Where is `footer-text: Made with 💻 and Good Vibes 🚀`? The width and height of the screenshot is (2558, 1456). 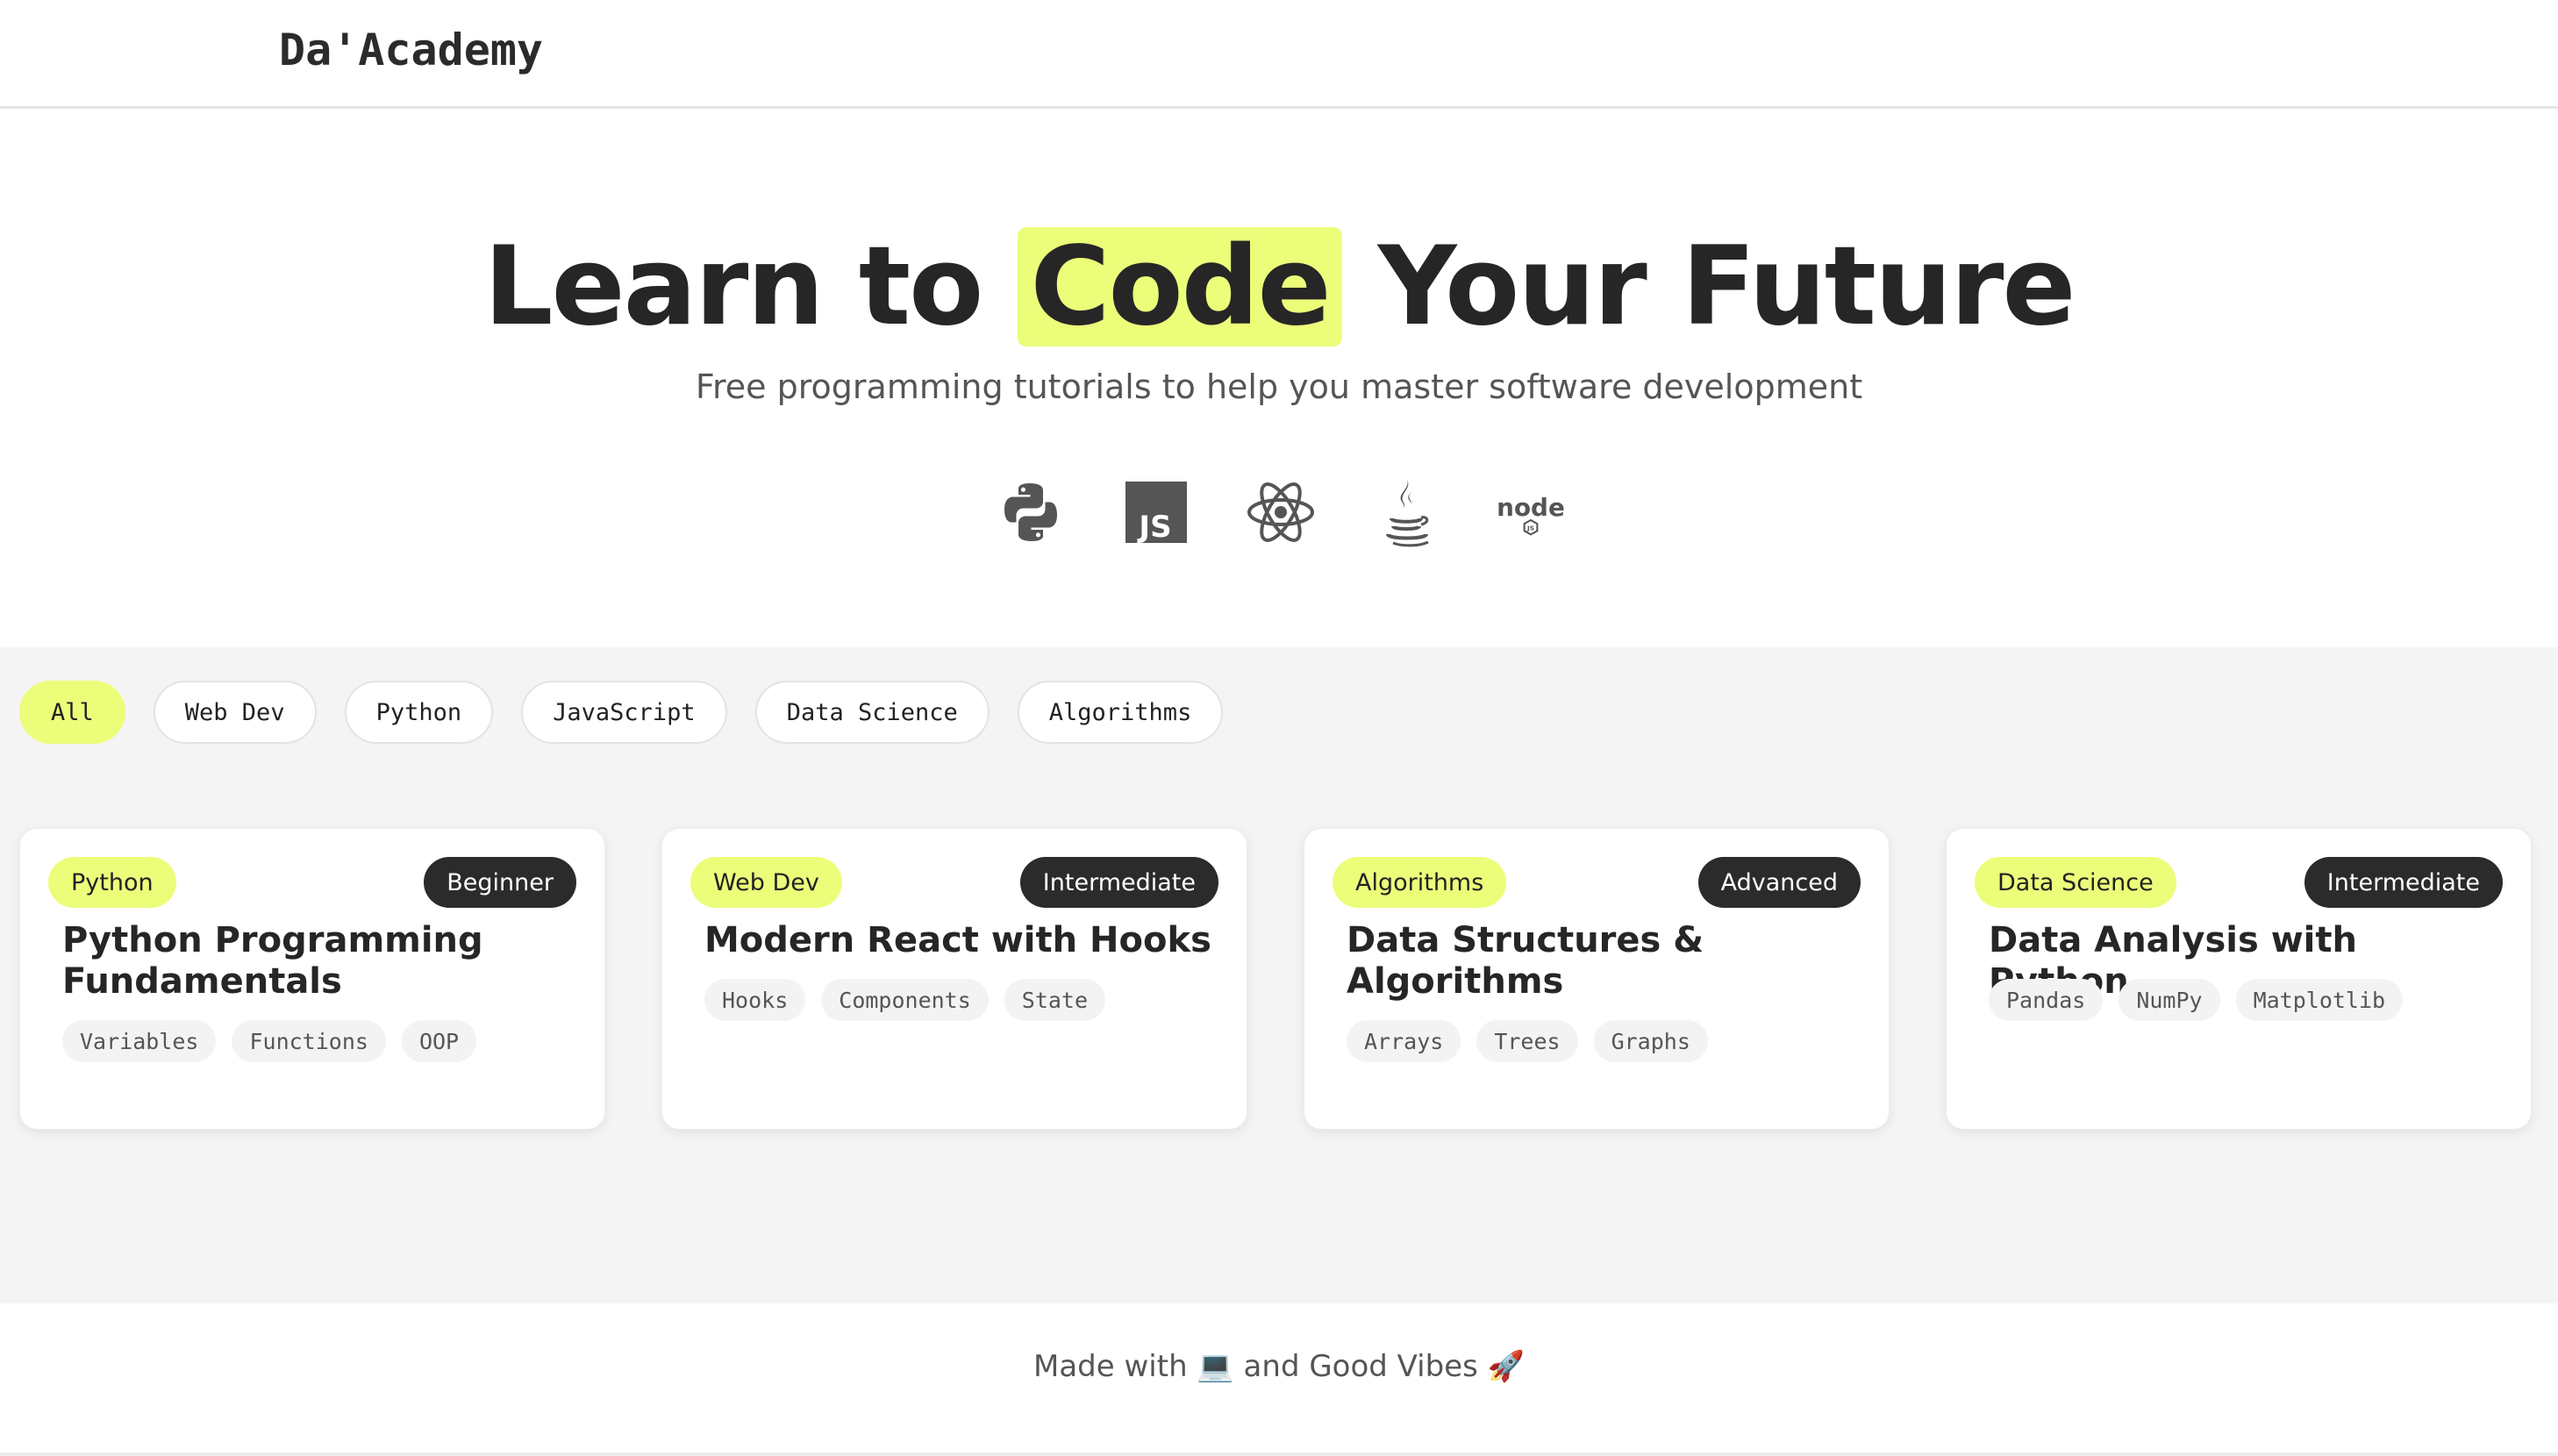 footer-text: Made with 💻 and Good Vibes 🚀 is located at coordinates (1279, 1366).